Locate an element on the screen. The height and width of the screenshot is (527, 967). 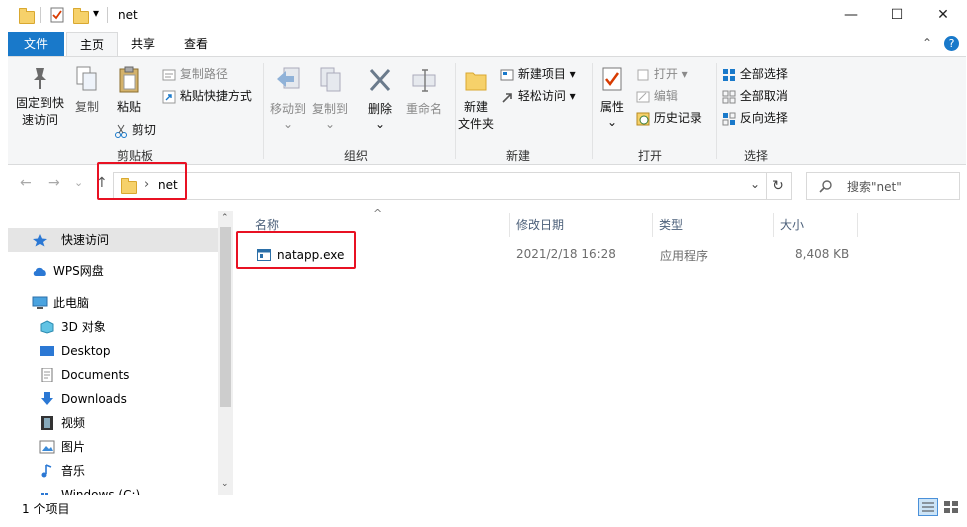
nav-label: Documents is located at coordinates (95, 375).